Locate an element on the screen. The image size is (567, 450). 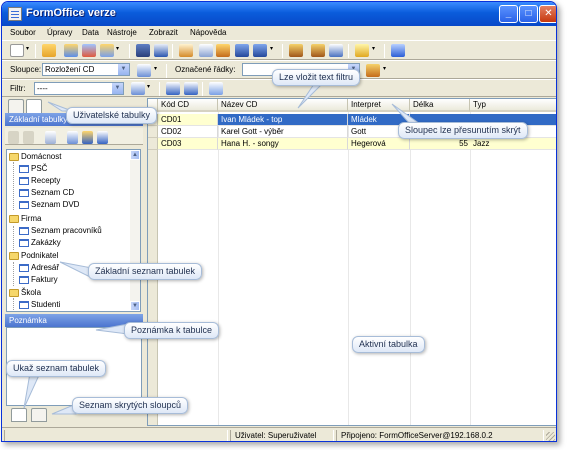
callout-hidden-cols: Seznam skrytých sloupců is located at coordinates (130, 405).